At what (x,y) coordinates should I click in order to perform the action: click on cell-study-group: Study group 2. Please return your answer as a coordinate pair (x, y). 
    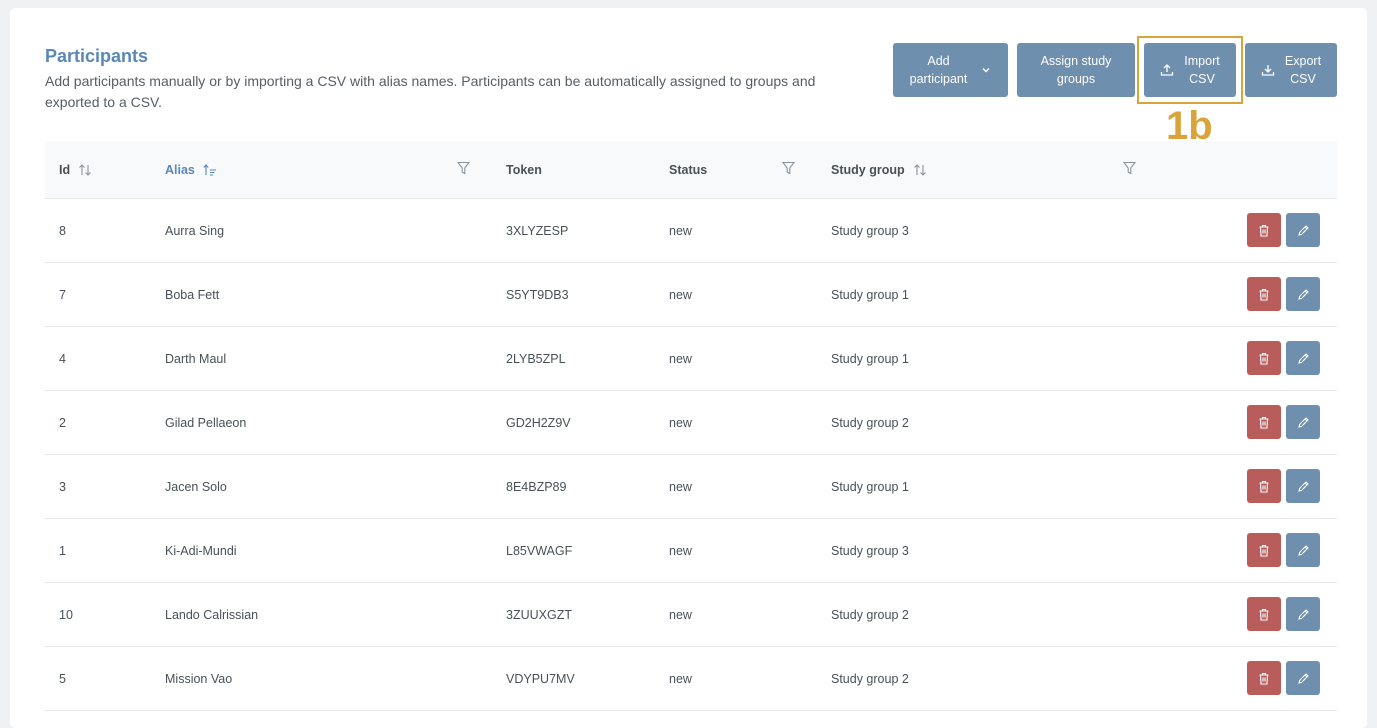
    Looking at the image, I should click on (870, 678).